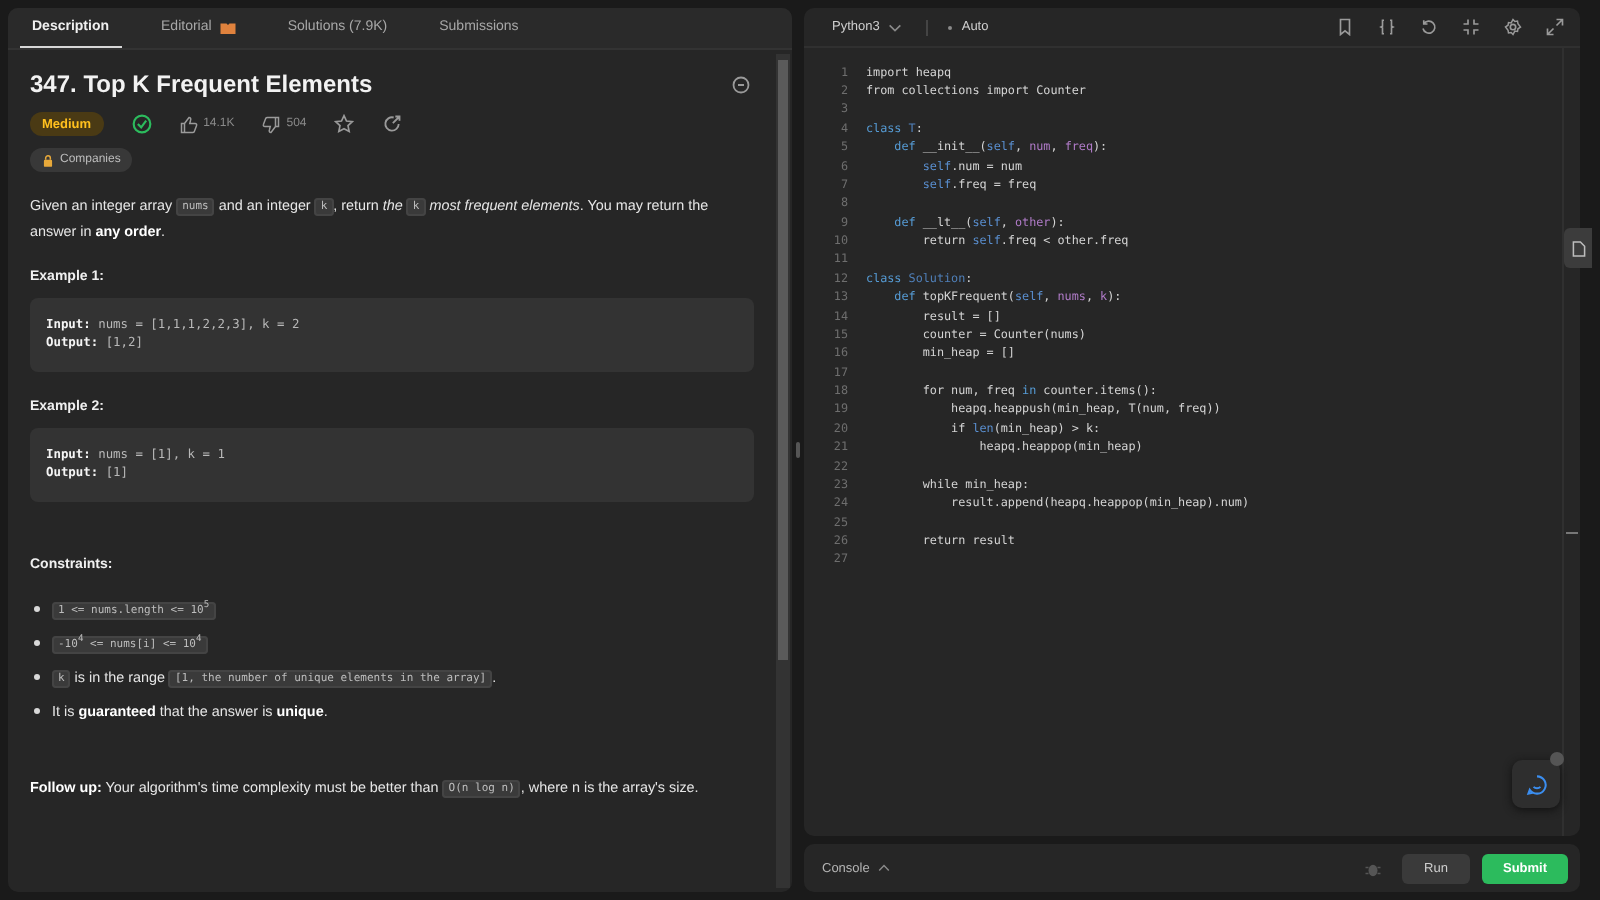  What do you see at coordinates (201, 84) in the screenshot?
I see `problem-title: 347. Top K Frequent Elements` at bounding box center [201, 84].